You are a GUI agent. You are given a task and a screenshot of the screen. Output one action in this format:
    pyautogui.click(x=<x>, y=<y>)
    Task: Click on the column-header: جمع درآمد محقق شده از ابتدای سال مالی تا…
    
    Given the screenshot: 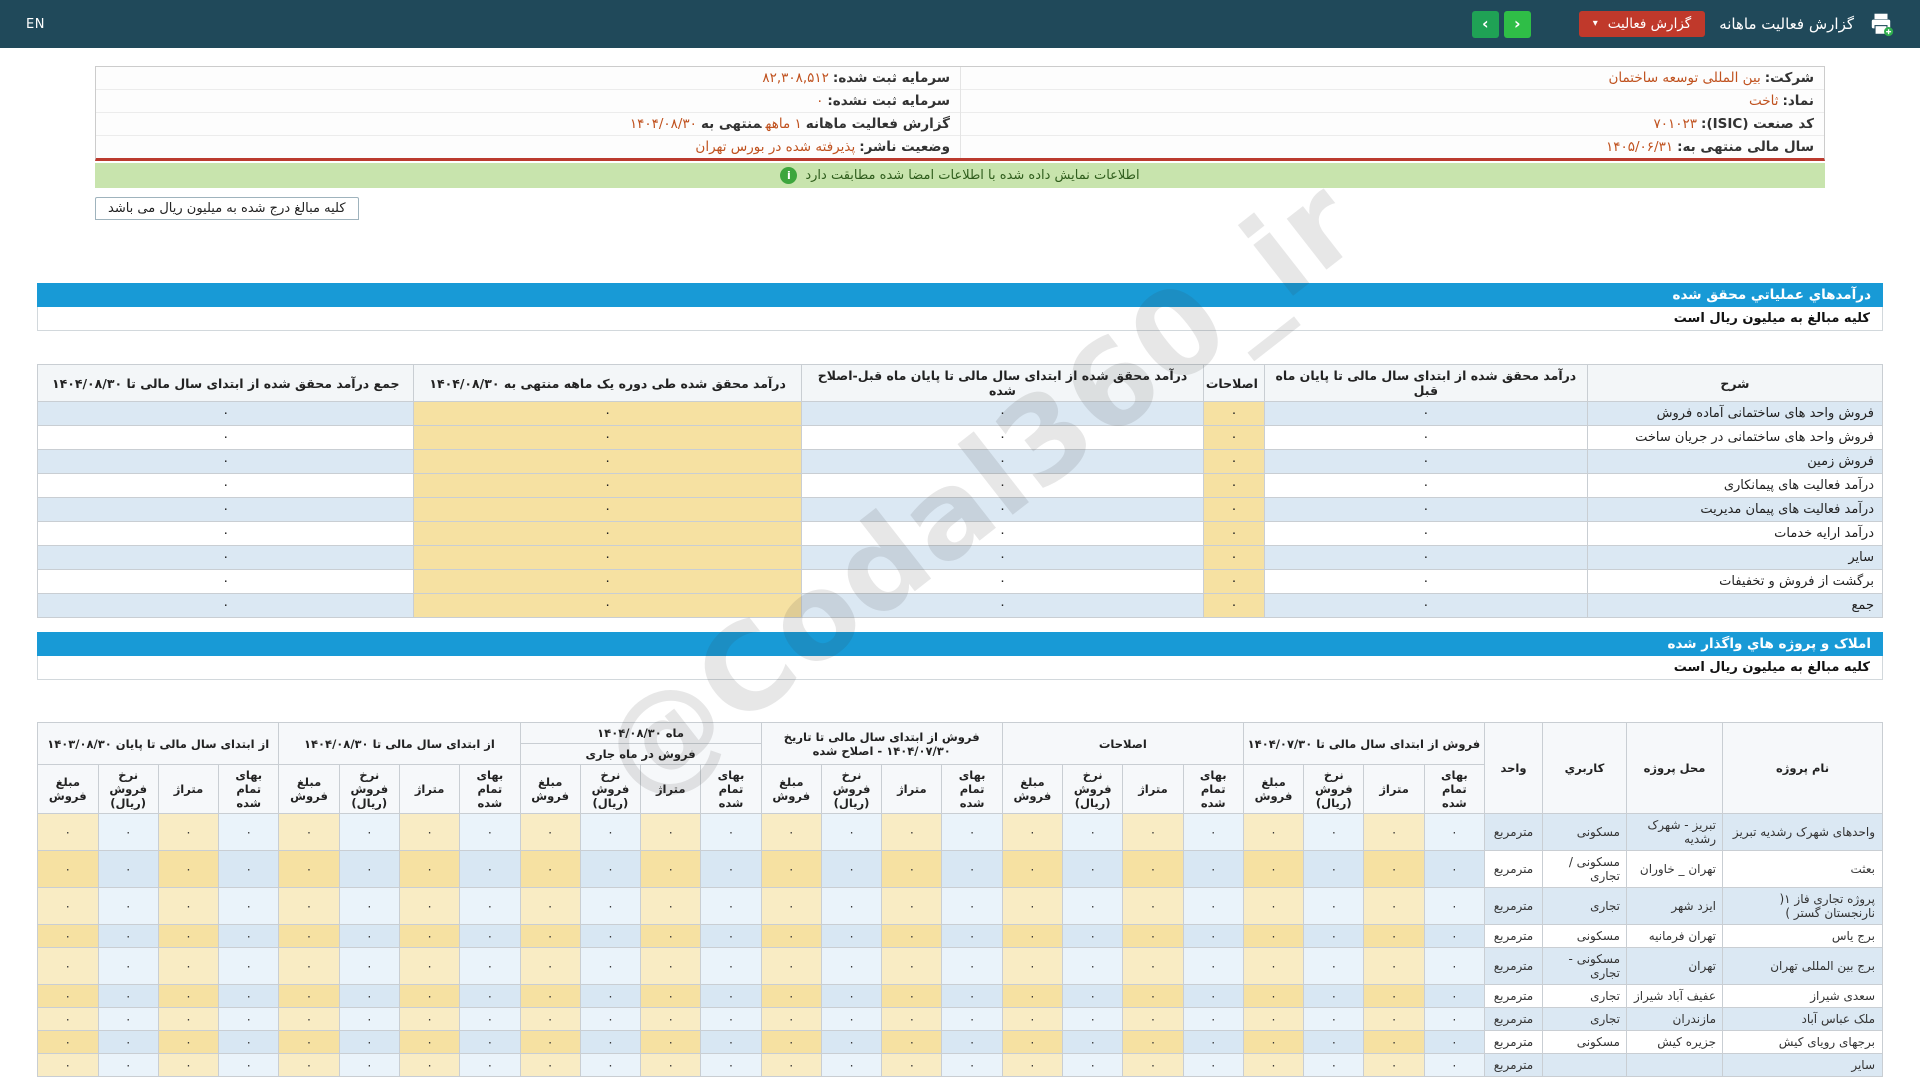 What is the action you would take?
    pyautogui.click(x=225, y=383)
    